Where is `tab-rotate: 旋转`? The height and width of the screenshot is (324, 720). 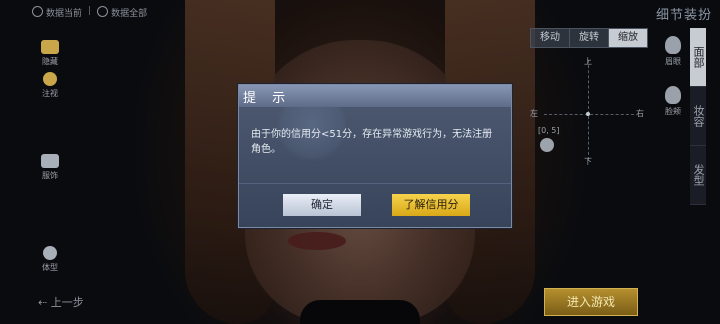
tab-rotate: 旋转 is located at coordinates (589, 38).